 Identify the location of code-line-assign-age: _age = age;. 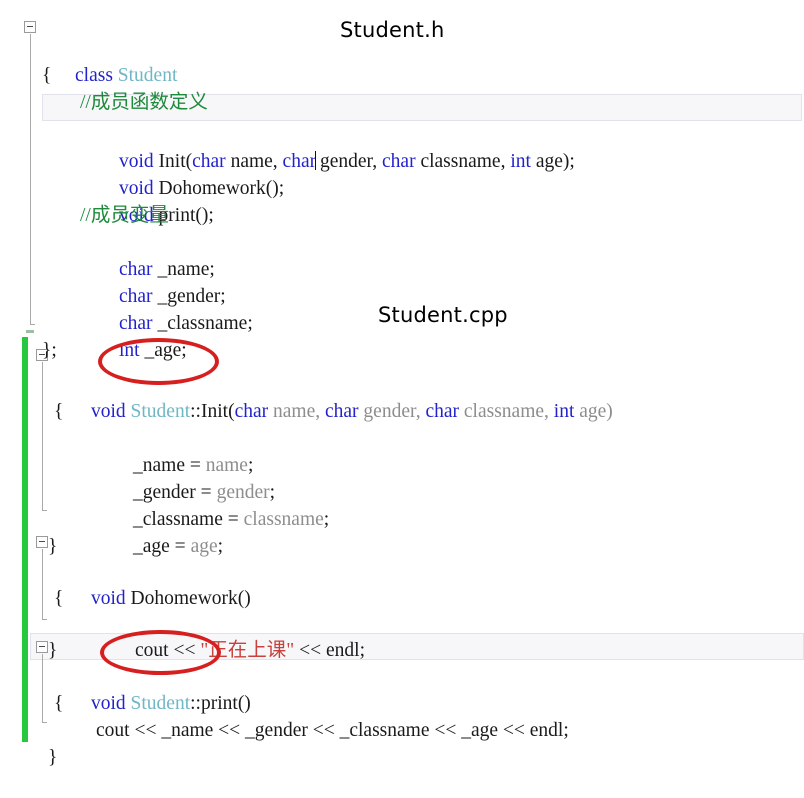
(111, 518).